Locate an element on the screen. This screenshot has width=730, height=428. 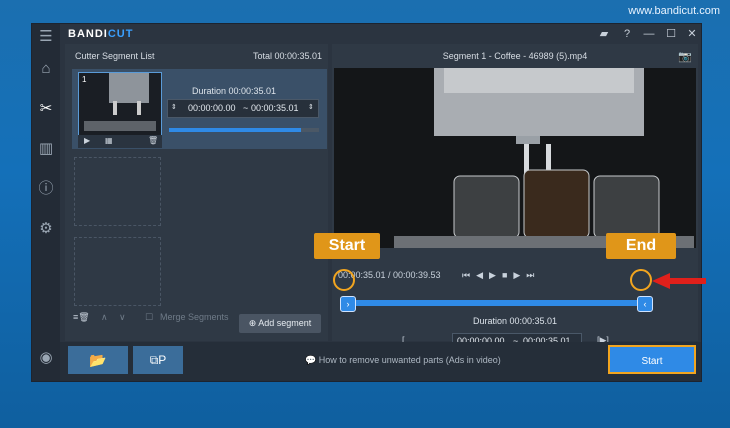
open-folder-button: 📂 is located at coordinates (98, 360).